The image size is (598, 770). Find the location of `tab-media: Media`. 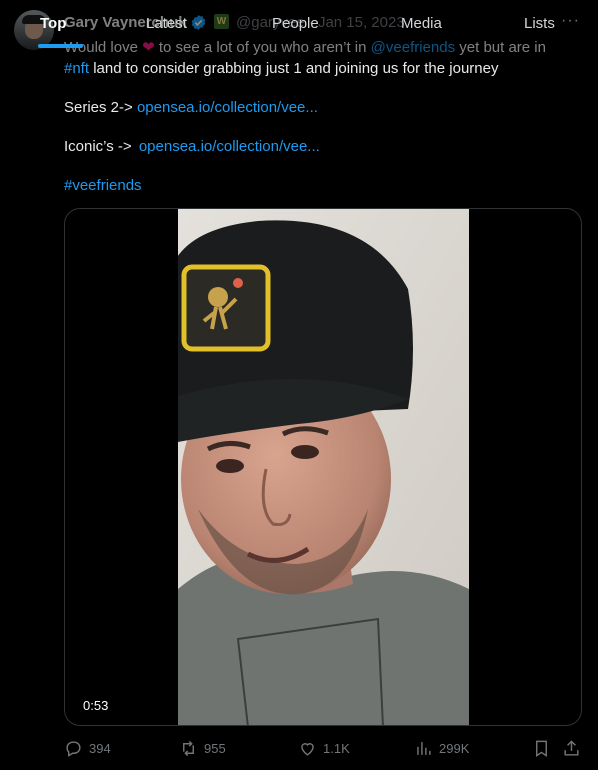

tab-media: Media is located at coordinates (421, 23).